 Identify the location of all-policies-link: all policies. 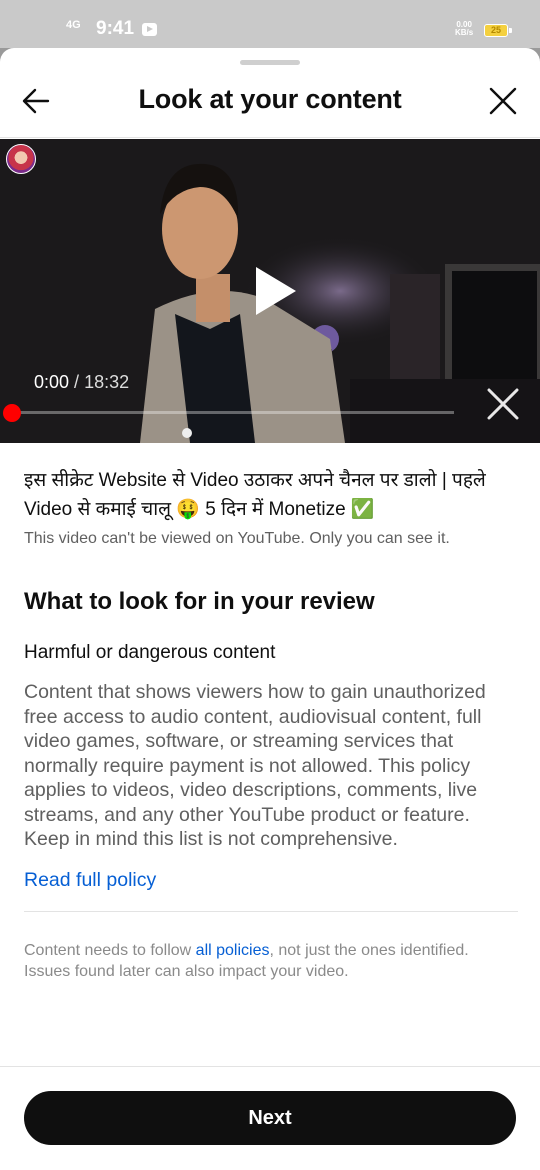
(233, 950).